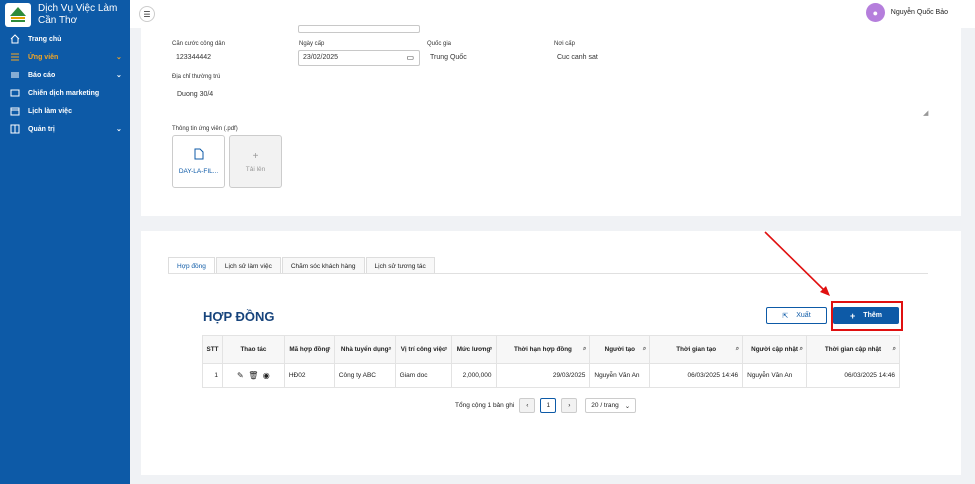 The height and width of the screenshot is (484, 975). Describe the element at coordinates (58, 20) in the screenshot. I see `brand-title-line2: Cần Thơ` at that location.